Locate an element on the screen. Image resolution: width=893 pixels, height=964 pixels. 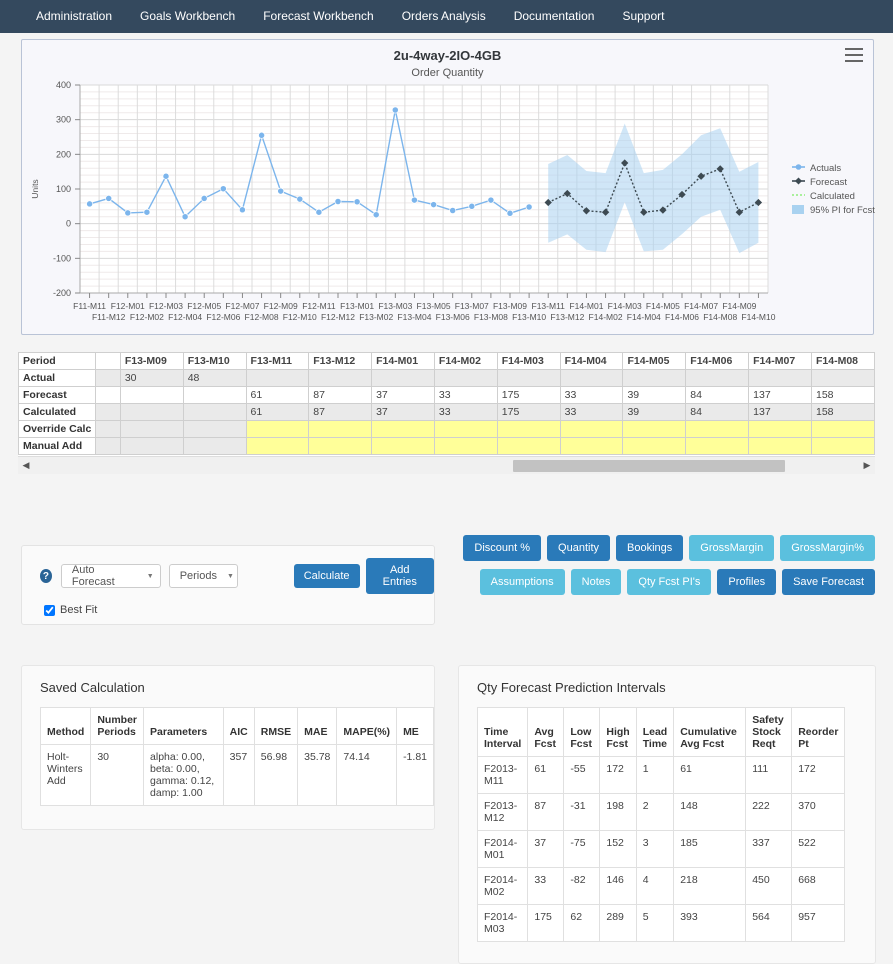
pi-cell-low: 62 is located at coordinates (582, 923).